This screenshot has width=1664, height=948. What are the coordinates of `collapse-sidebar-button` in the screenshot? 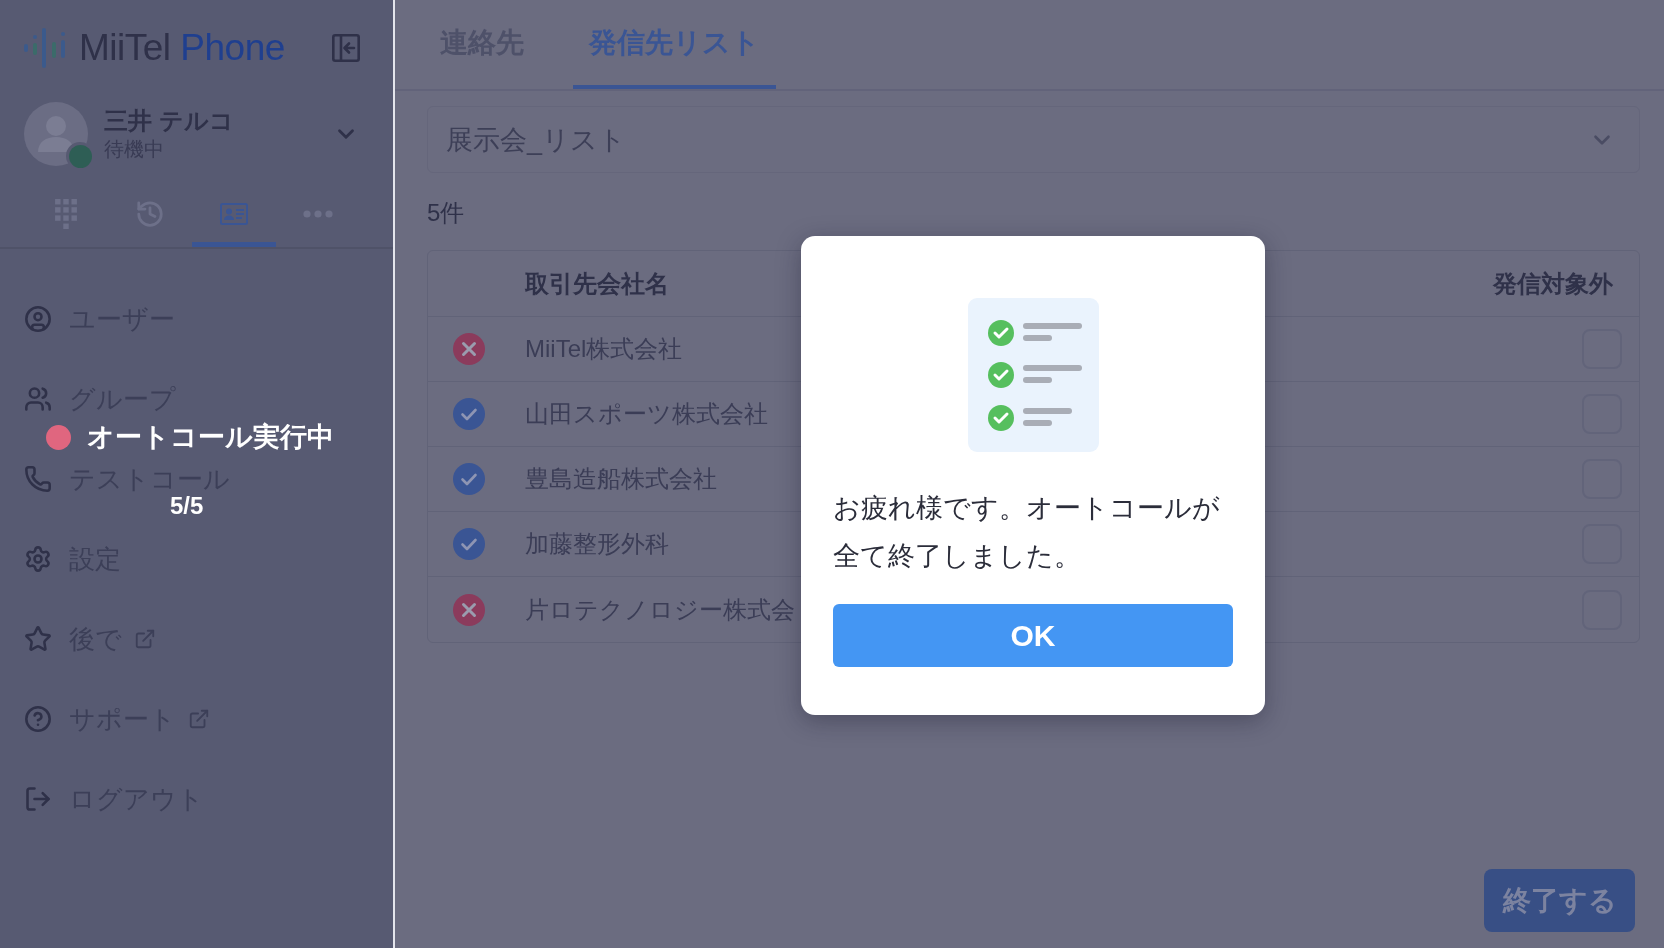 It's located at (346, 48).